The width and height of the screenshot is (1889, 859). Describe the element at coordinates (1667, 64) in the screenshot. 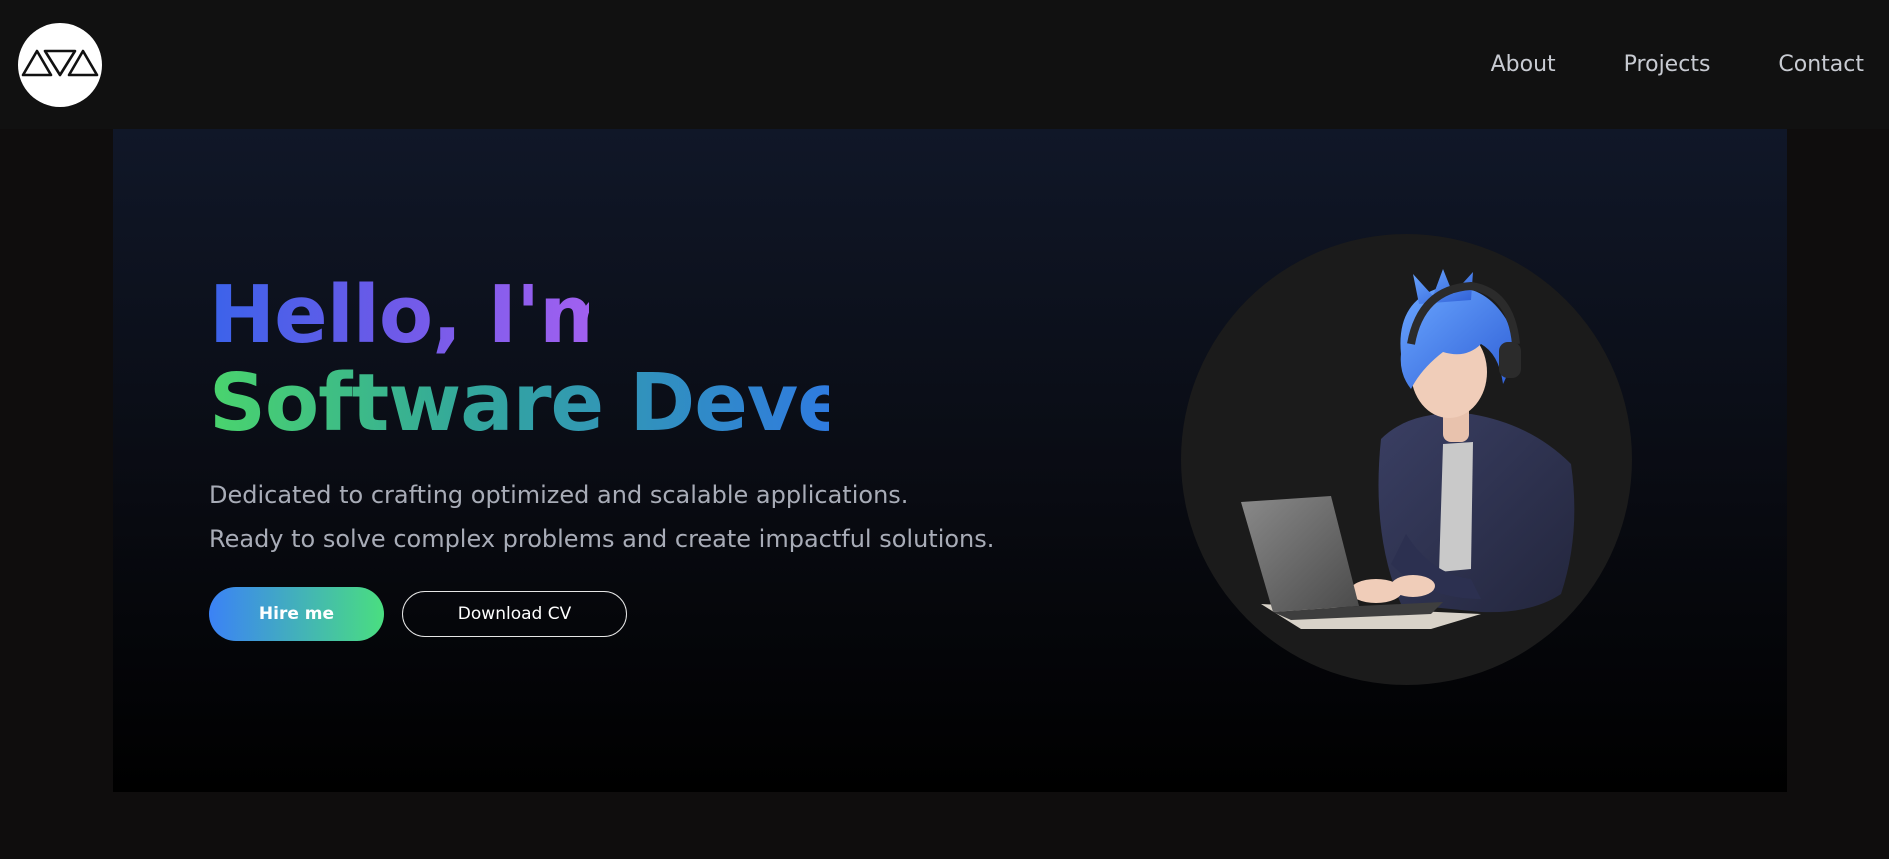

I see `nav-link-projects: Projects` at that location.